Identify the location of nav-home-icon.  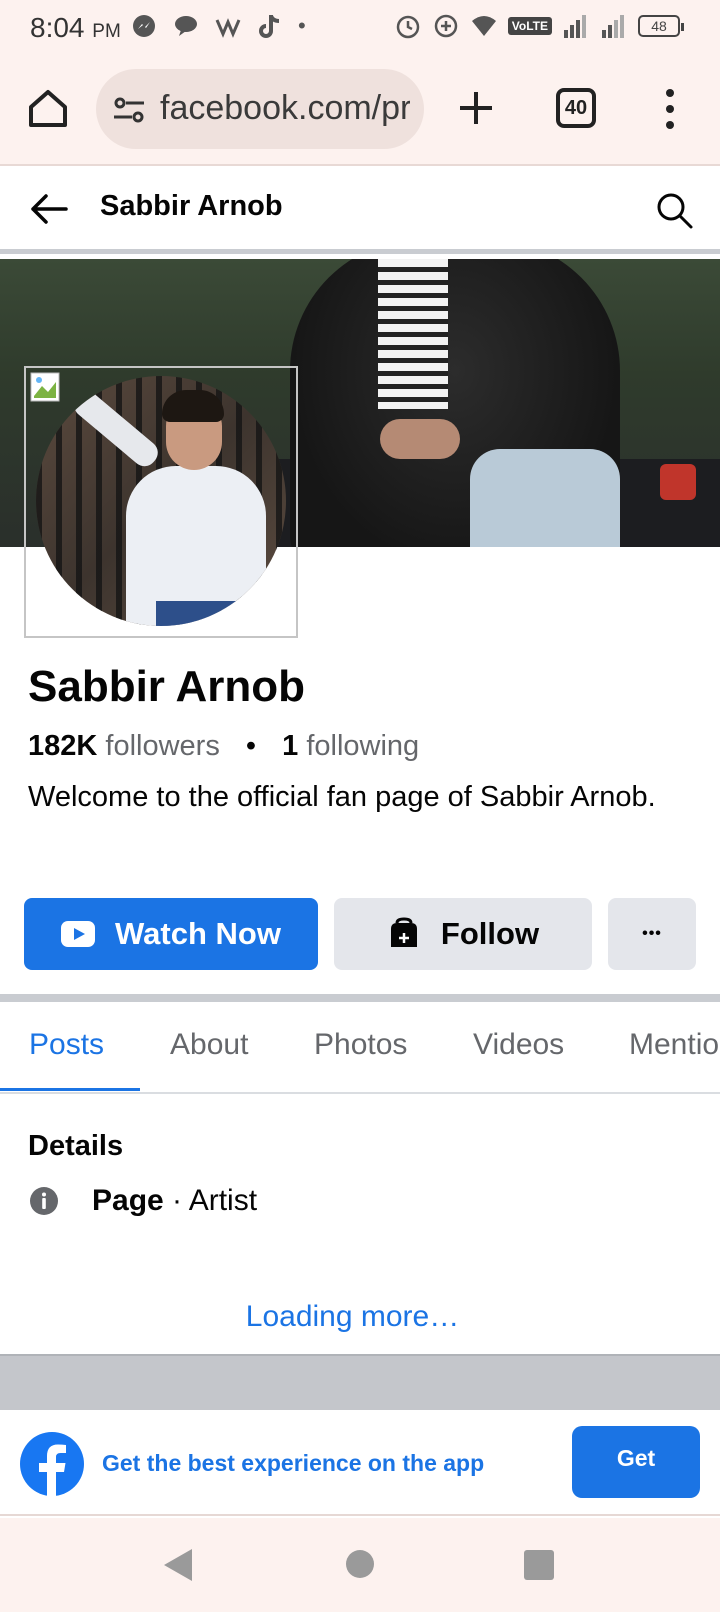
(360, 1564).